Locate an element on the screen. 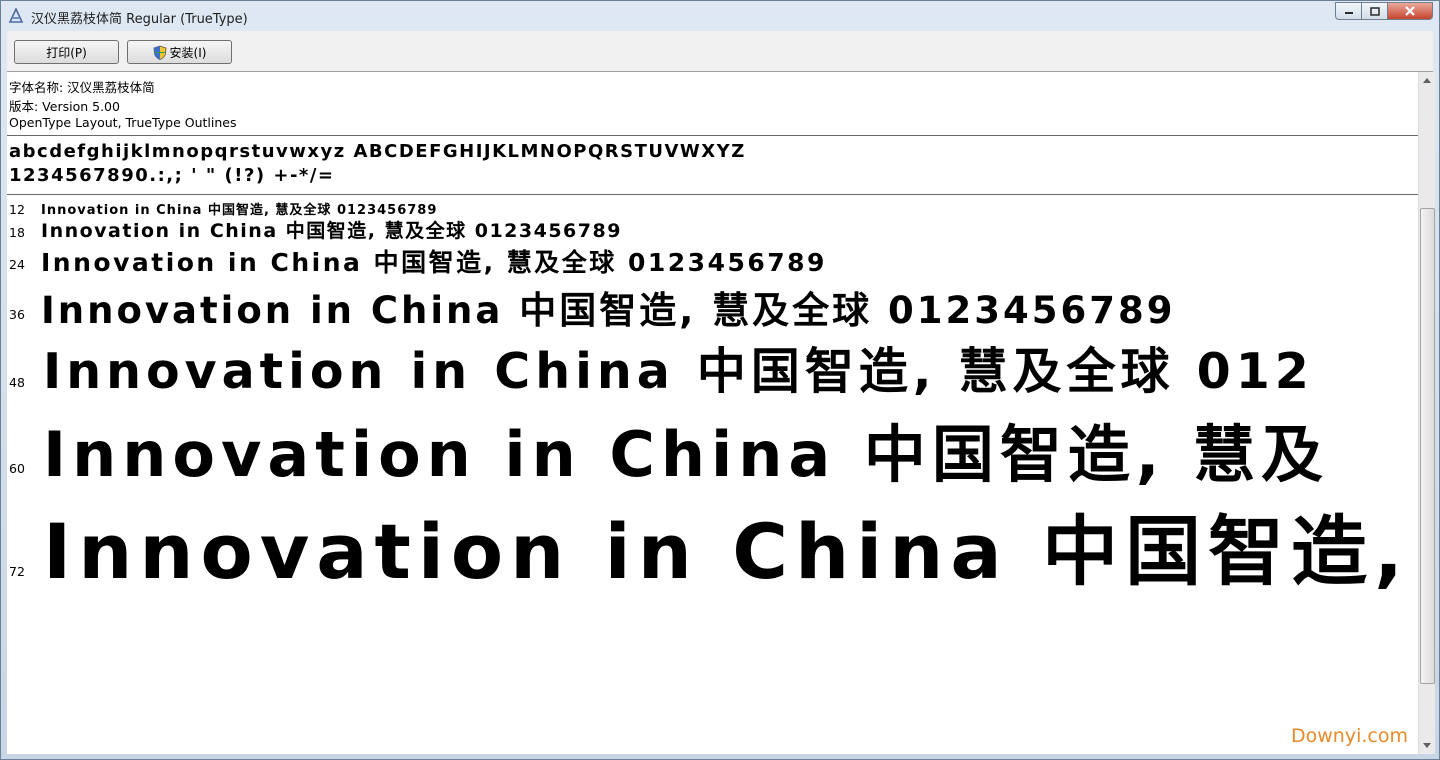 This screenshot has height=760, width=1440. sample-size-label: 48 is located at coordinates (17, 382).